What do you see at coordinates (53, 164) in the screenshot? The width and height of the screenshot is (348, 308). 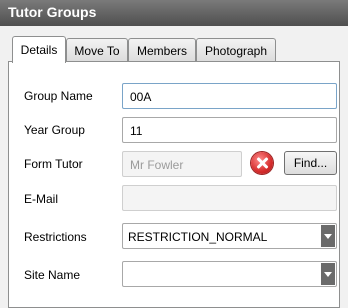 I see `form-tutor-label: Form Tutor` at bounding box center [53, 164].